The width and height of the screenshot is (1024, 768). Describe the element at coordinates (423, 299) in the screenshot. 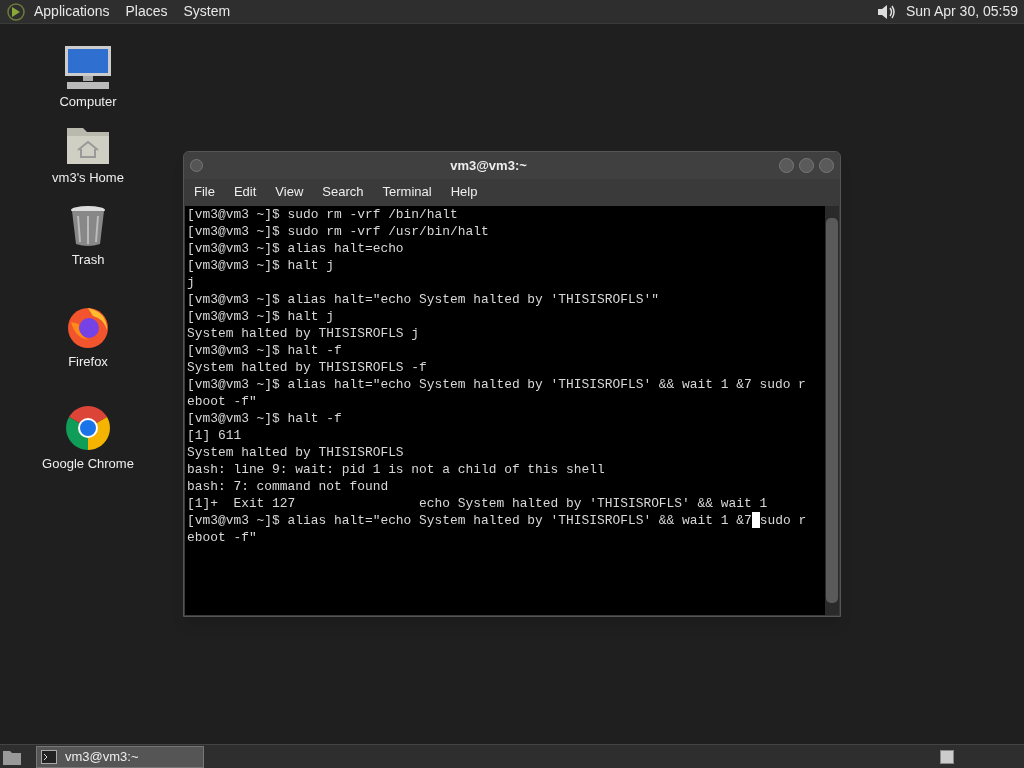

I see `terminal-line: [vm3@vm3 ~]$ alias halt="echo System halted by 'THISISROFLS'"` at that location.